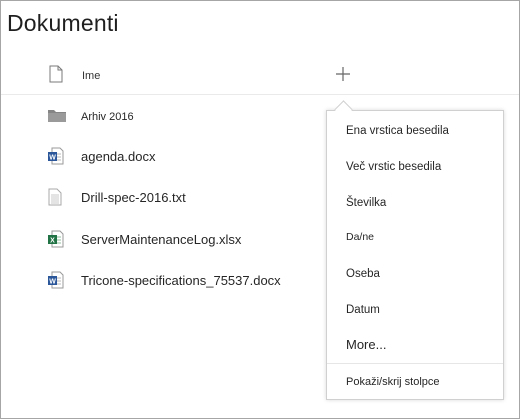 This screenshot has height=419, width=520. What do you see at coordinates (161, 115) in the screenshot?
I see `list-item: Arhiv 2016` at bounding box center [161, 115].